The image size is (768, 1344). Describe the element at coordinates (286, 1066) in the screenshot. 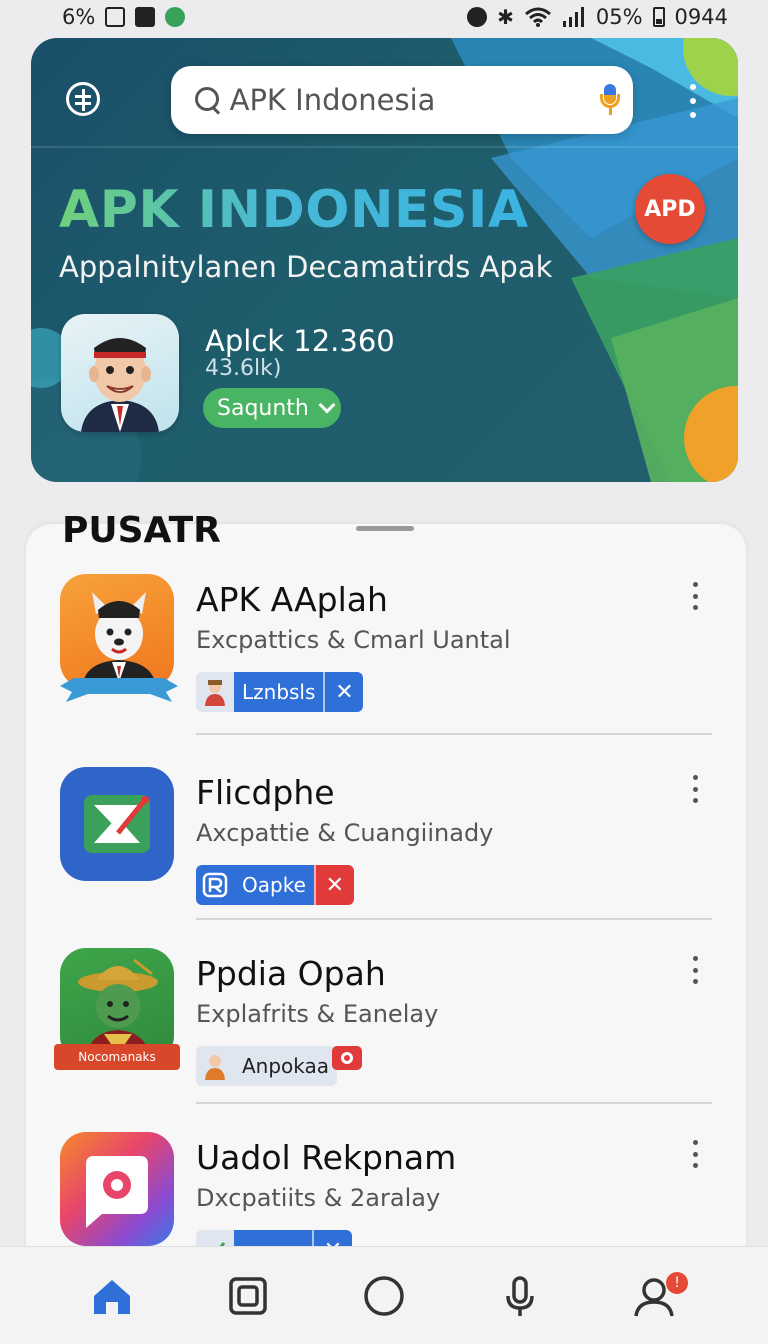

I see `tag-label: Anpokaa` at that location.